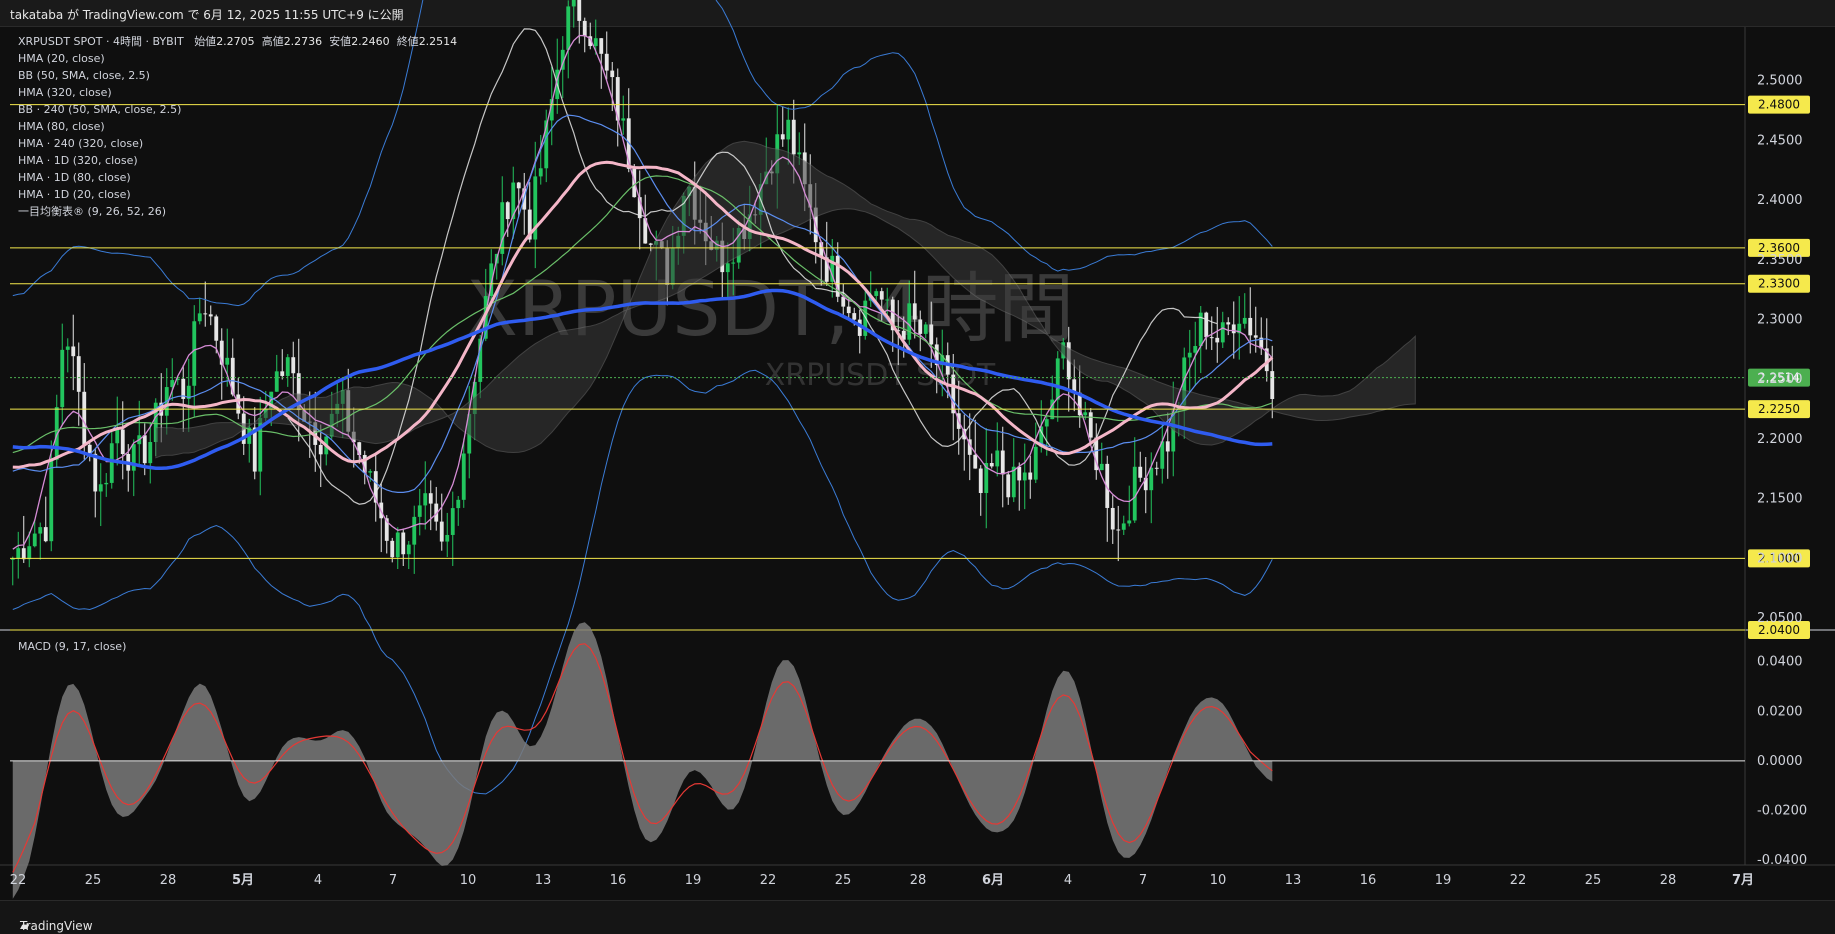 The width and height of the screenshot is (1835, 934). I want to click on indicator-item: HMA · 1D (20, close), so click(237, 194).